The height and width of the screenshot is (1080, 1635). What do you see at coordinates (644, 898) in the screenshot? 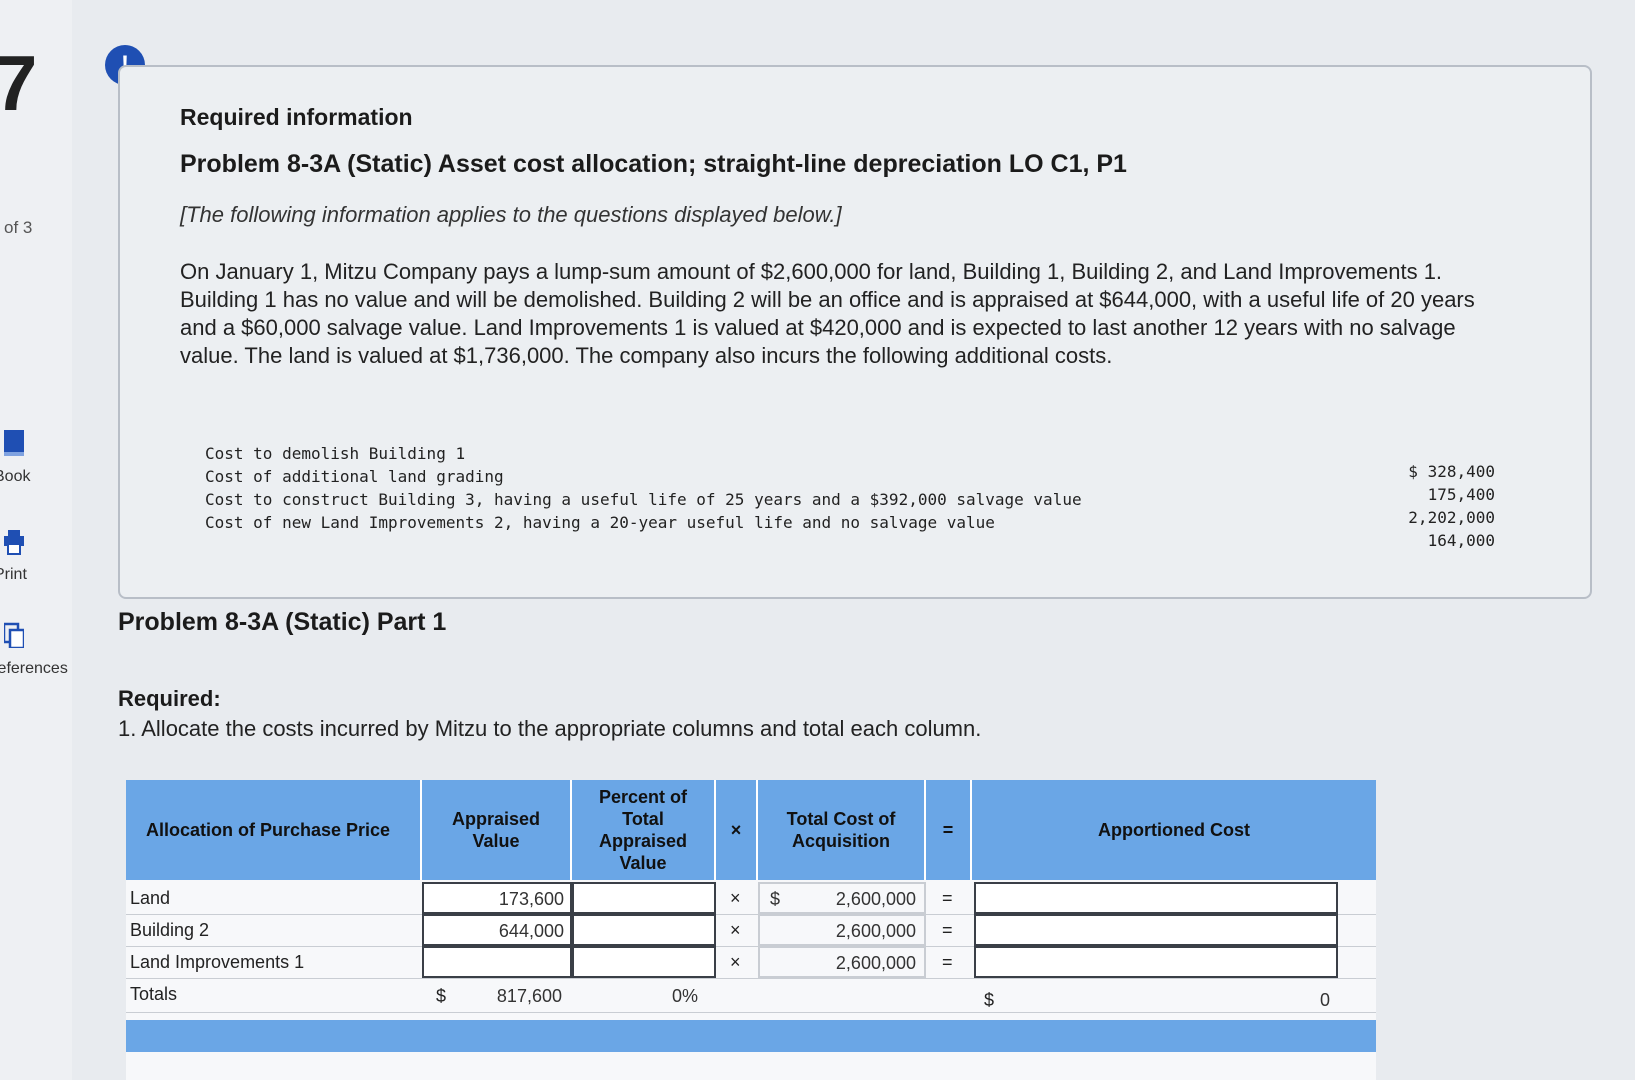
I see `percent-input-land` at bounding box center [644, 898].